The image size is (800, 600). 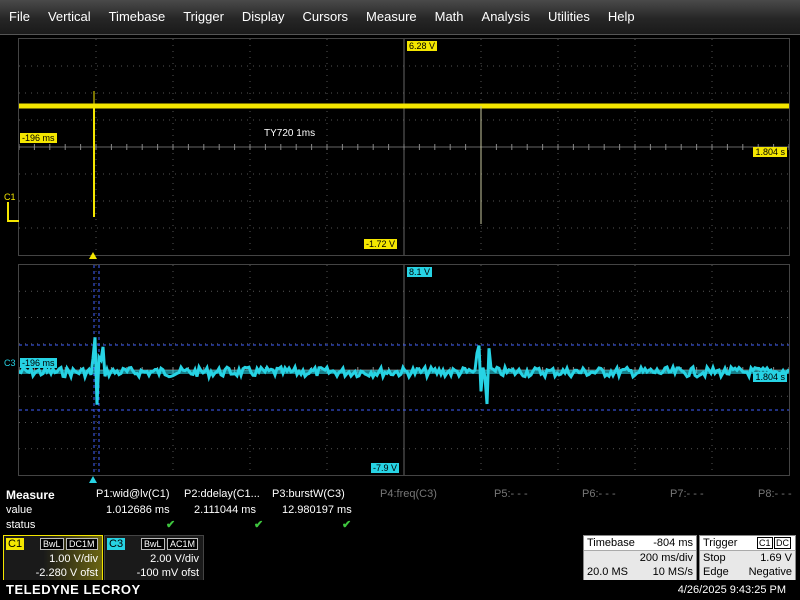 What do you see at coordinates (167, 573) in the screenshot?
I see `c3-offset: -100 mV ofst` at bounding box center [167, 573].